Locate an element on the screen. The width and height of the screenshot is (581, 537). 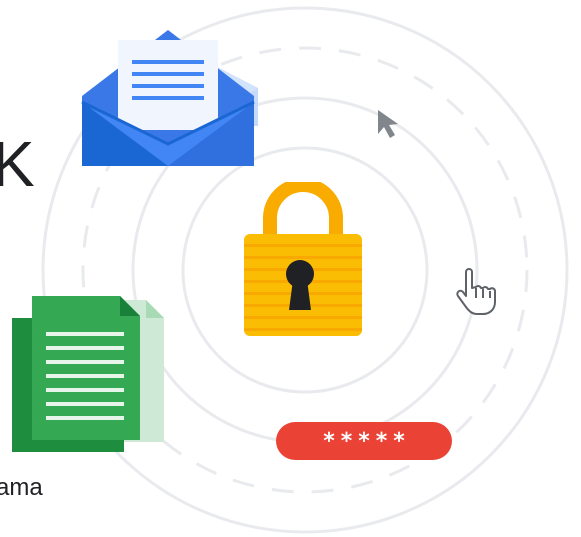
document-icon is located at coordinates (88, 374).